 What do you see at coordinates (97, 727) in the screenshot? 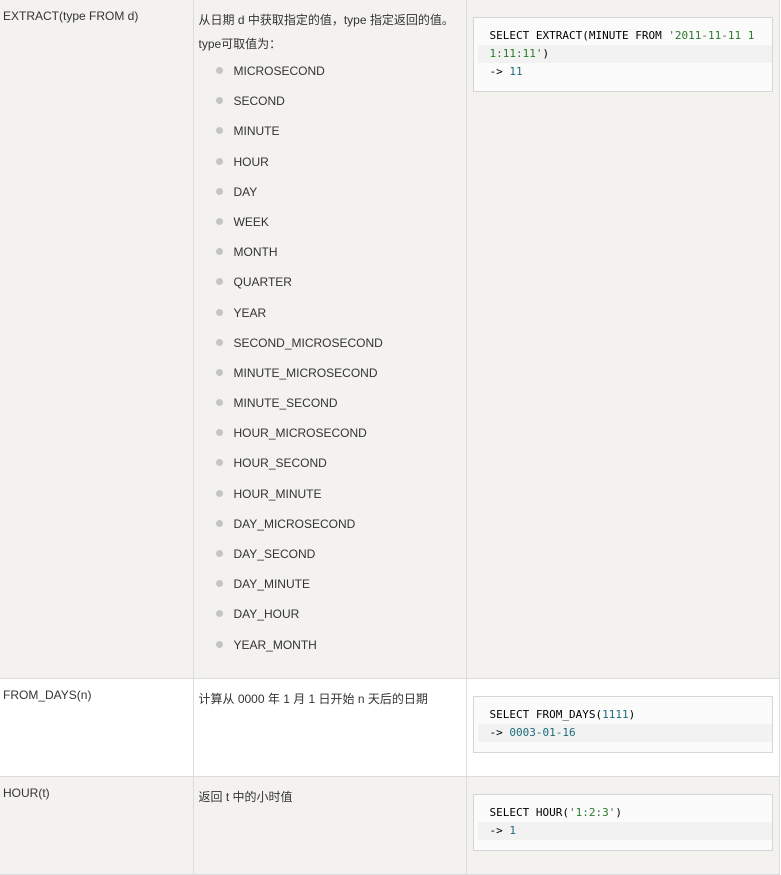
I see `function-name-cell: FROM_DAYS(n)` at bounding box center [97, 727].